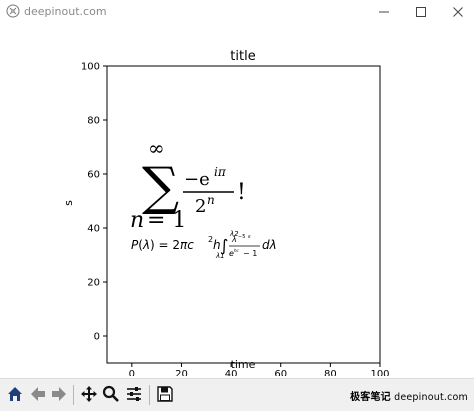 Image resolution: width=474 pixels, height=411 pixels. What do you see at coordinates (330, 372) in the screenshot?
I see `x-tick-label: 80` at bounding box center [330, 372].